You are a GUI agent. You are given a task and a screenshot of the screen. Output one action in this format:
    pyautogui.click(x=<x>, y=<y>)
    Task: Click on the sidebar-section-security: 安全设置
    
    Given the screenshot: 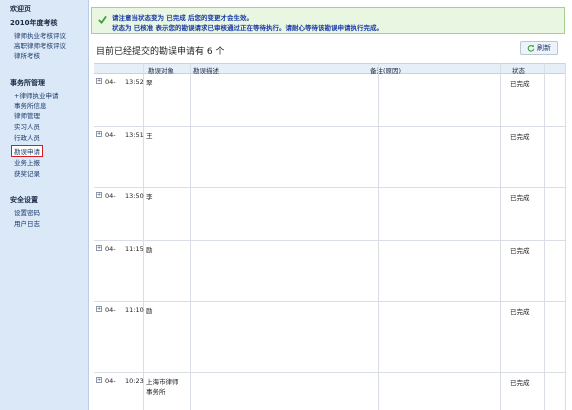 What is the action you would take?
    pyautogui.click(x=24, y=200)
    